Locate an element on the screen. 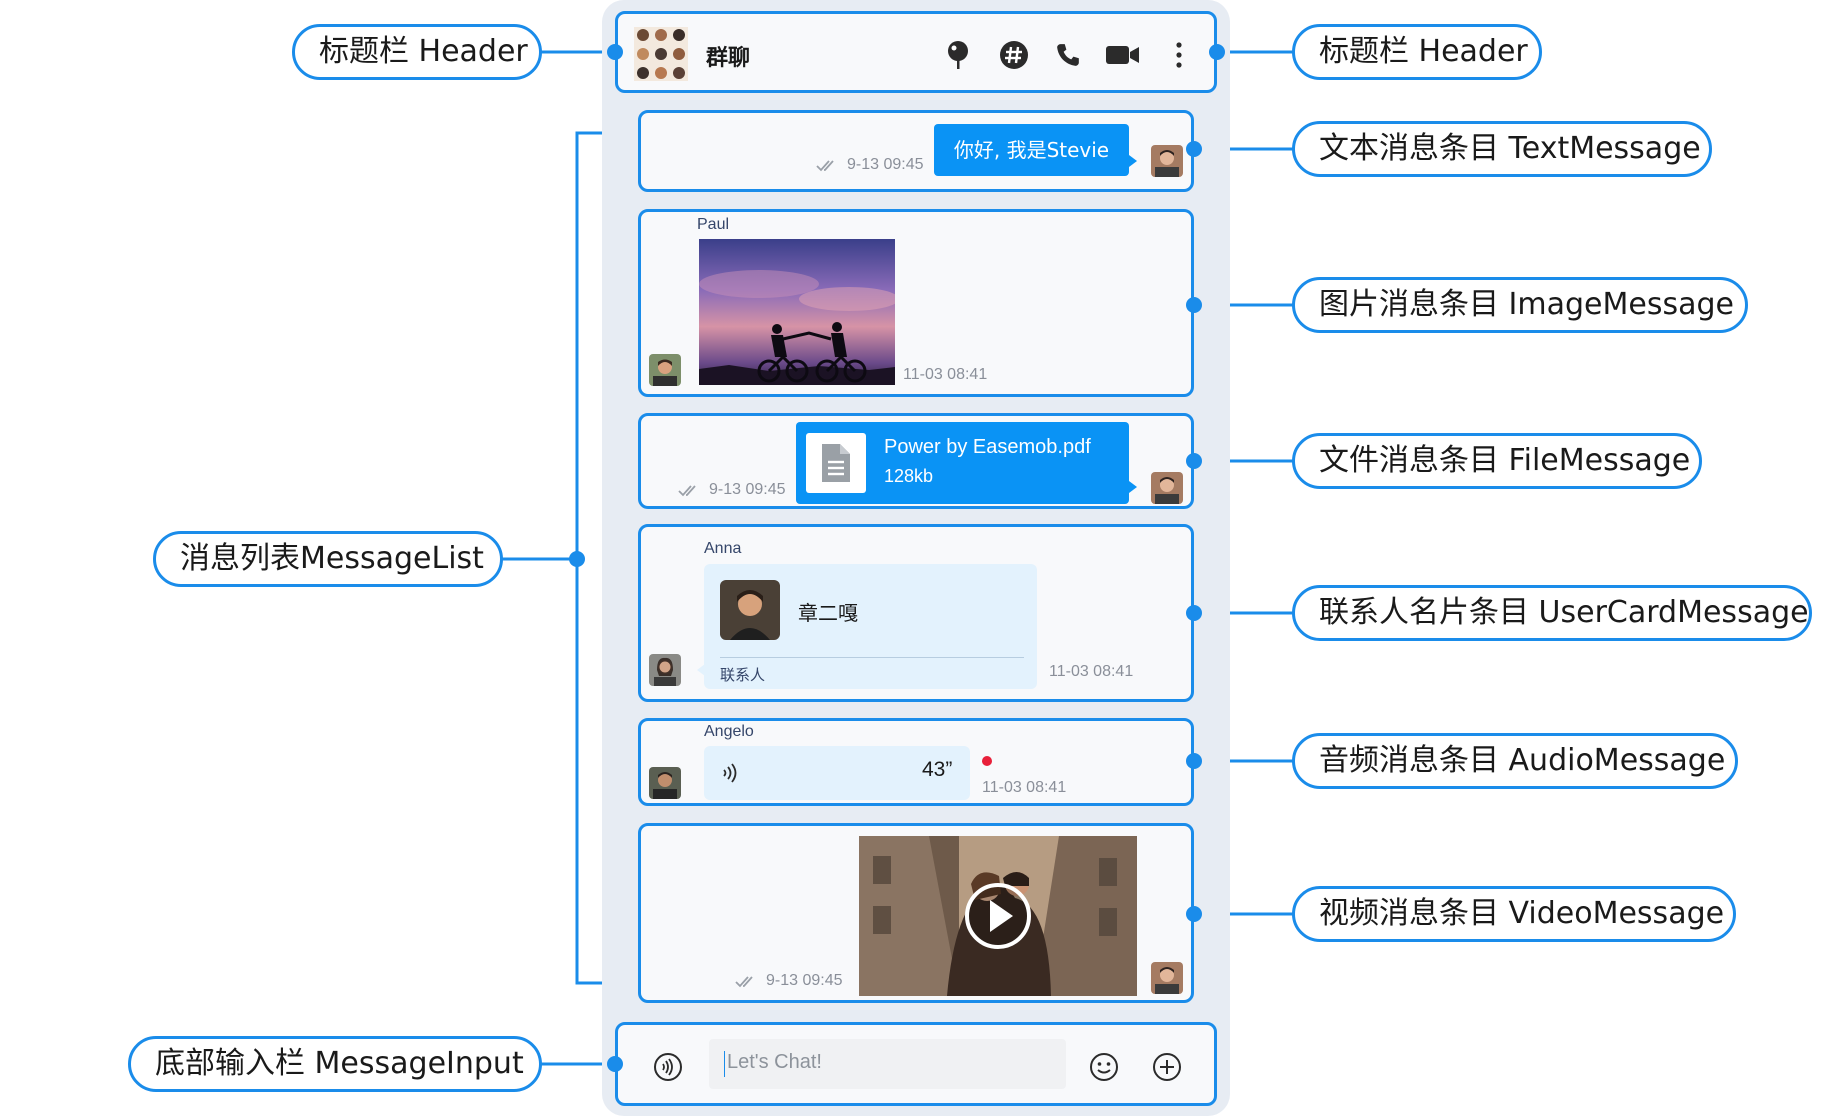 The image size is (1827, 1116). video-message-item: 9-13 09:45 is located at coordinates (916, 913).